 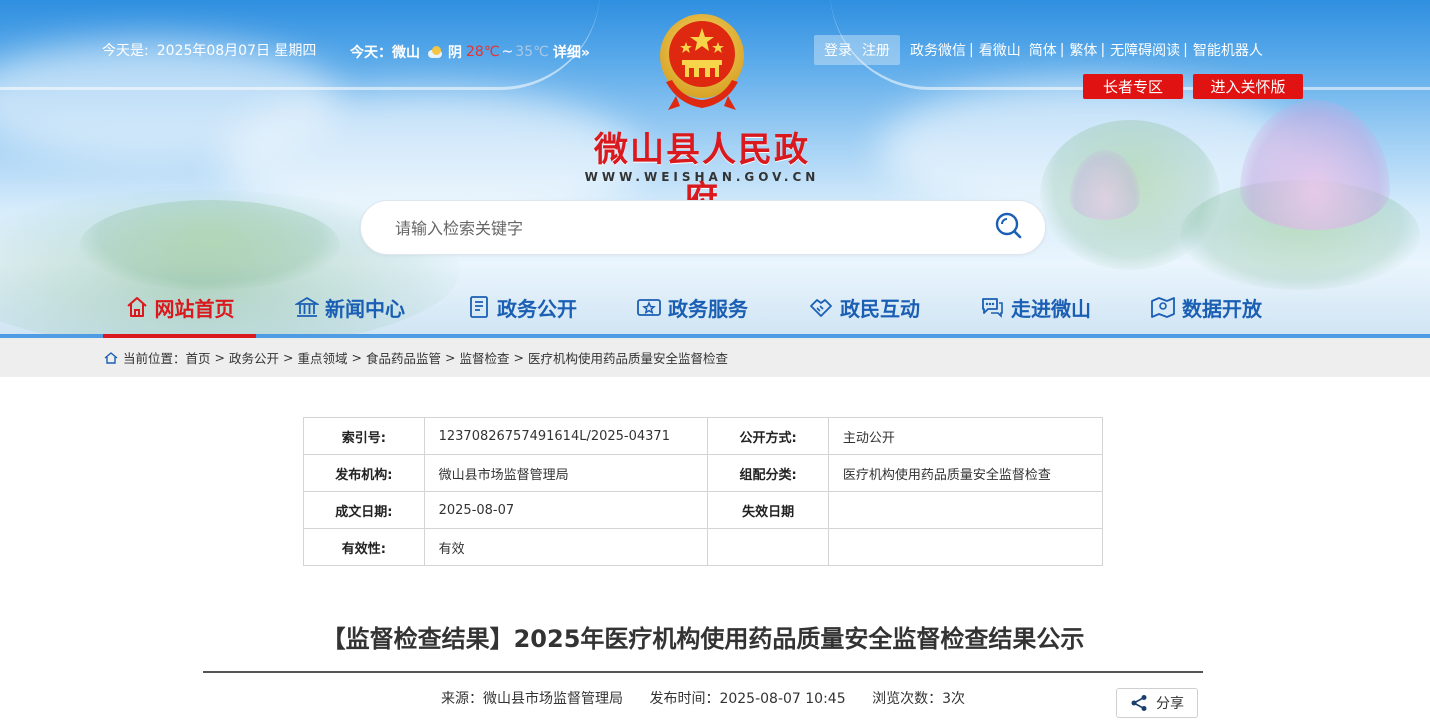 I want to click on search-input, so click(x=675, y=228).